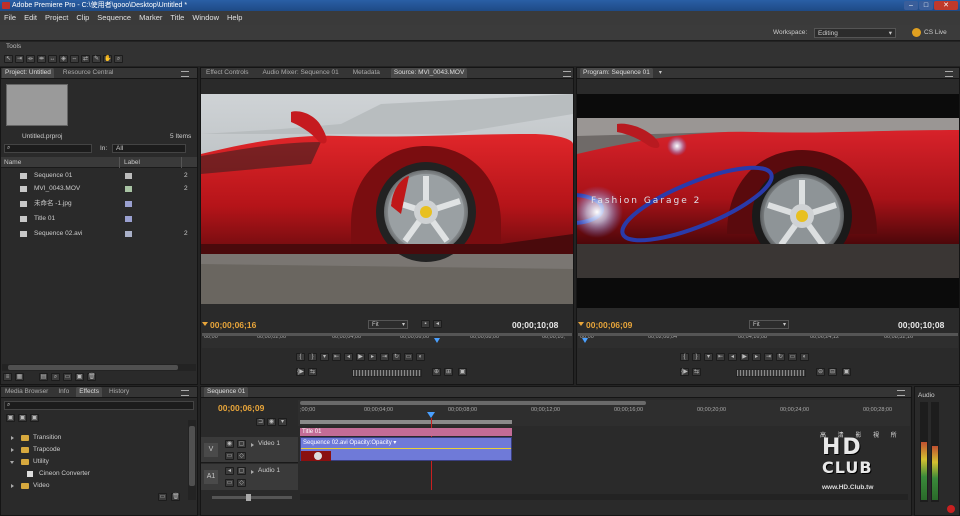 This screenshot has height=516, width=960. I want to click on set-marker-icon: ▾, so click(282, 422).